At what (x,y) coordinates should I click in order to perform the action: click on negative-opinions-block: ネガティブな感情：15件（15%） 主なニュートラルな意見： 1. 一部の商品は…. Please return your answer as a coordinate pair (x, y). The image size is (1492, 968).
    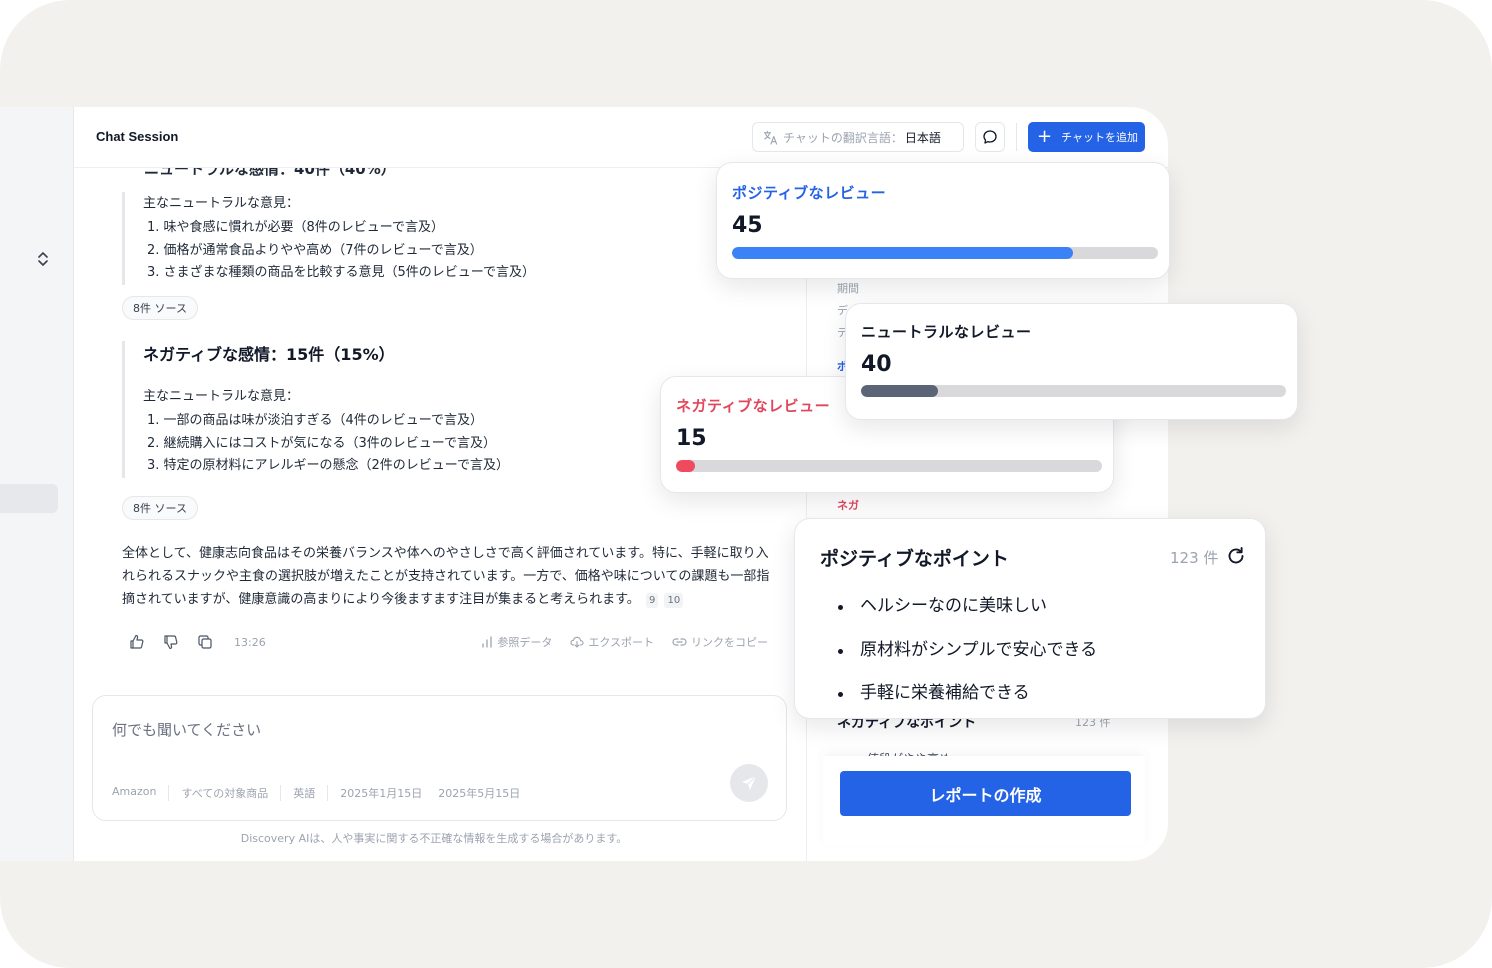
    Looking at the image, I should click on (315, 409).